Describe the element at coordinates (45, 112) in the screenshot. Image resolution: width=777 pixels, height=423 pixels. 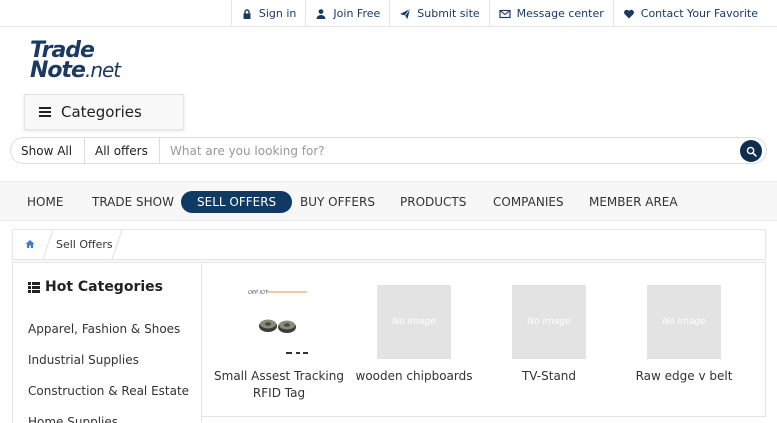
I see `menu-icon` at that location.